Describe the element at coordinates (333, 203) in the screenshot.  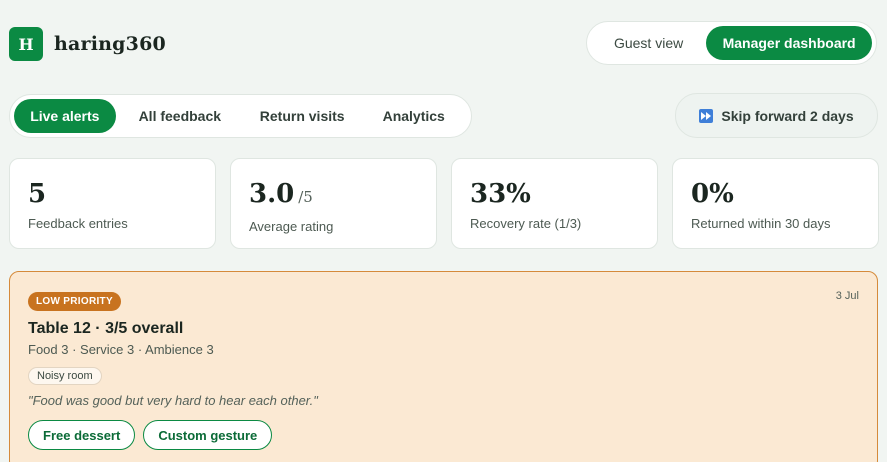
I see `stat-card-average-rating: 3.0/5 Average rating` at that location.